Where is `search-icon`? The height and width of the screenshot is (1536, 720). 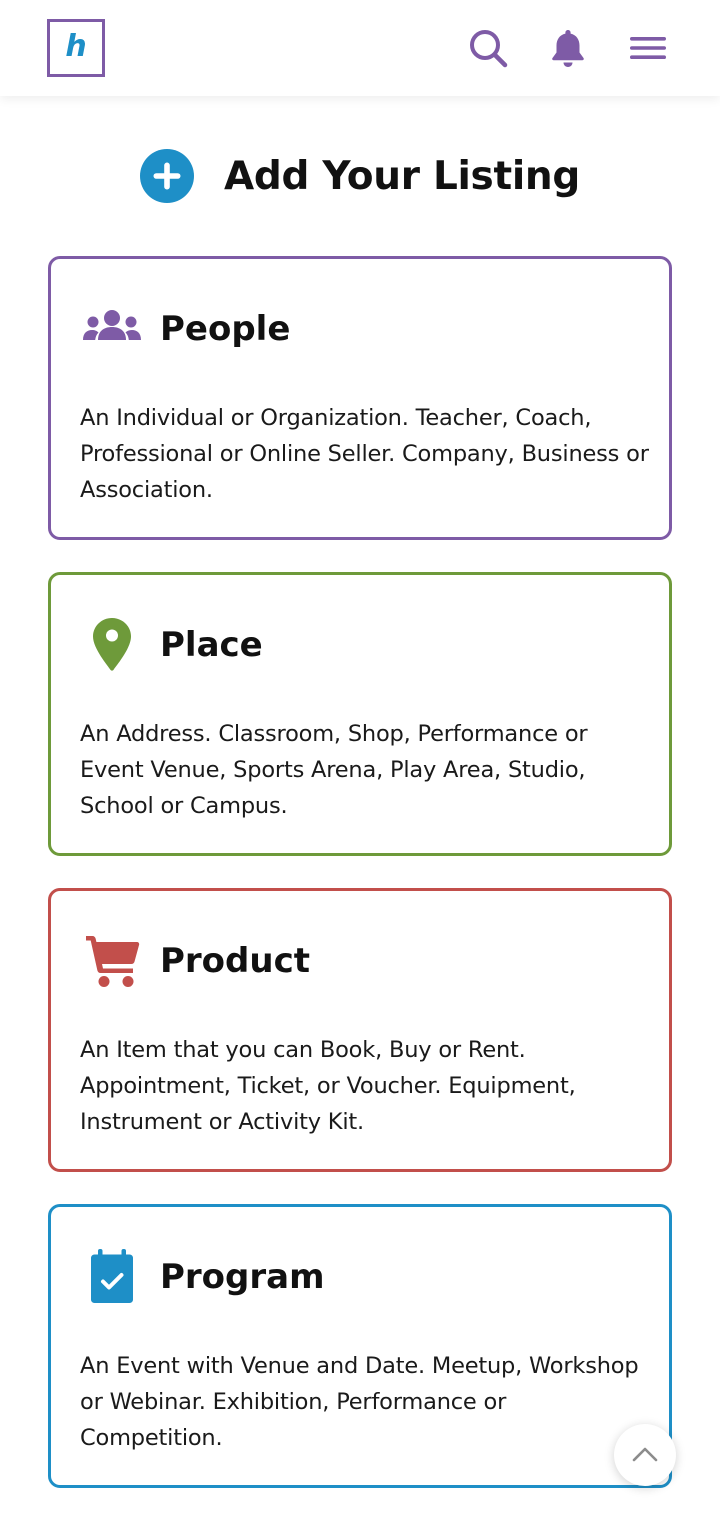
search-icon is located at coordinates (488, 48).